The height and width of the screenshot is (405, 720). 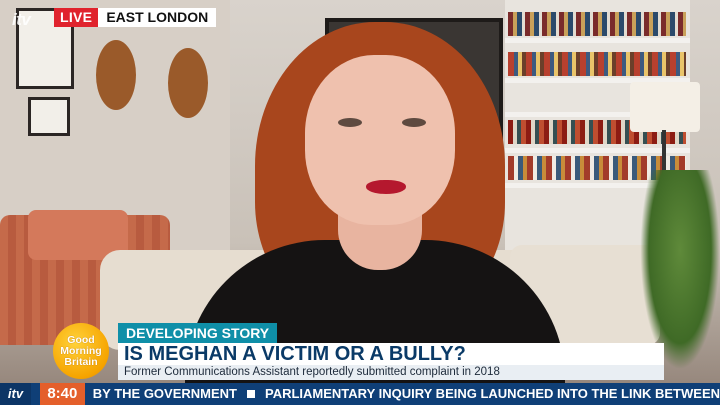 What do you see at coordinates (81, 339) in the screenshot?
I see `logo-line-1: Good` at bounding box center [81, 339].